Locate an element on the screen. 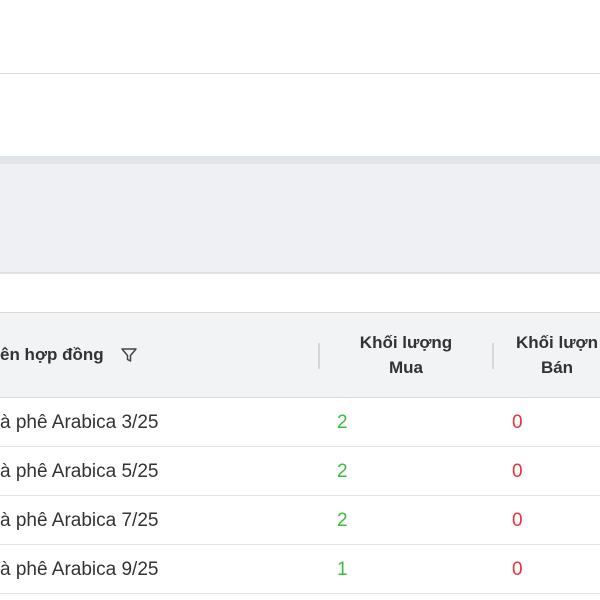 Image resolution: width=600 pixels, height=600 pixels. contract-name-cell: à phê Arabica 7/25 is located at coordinates (79, 520).